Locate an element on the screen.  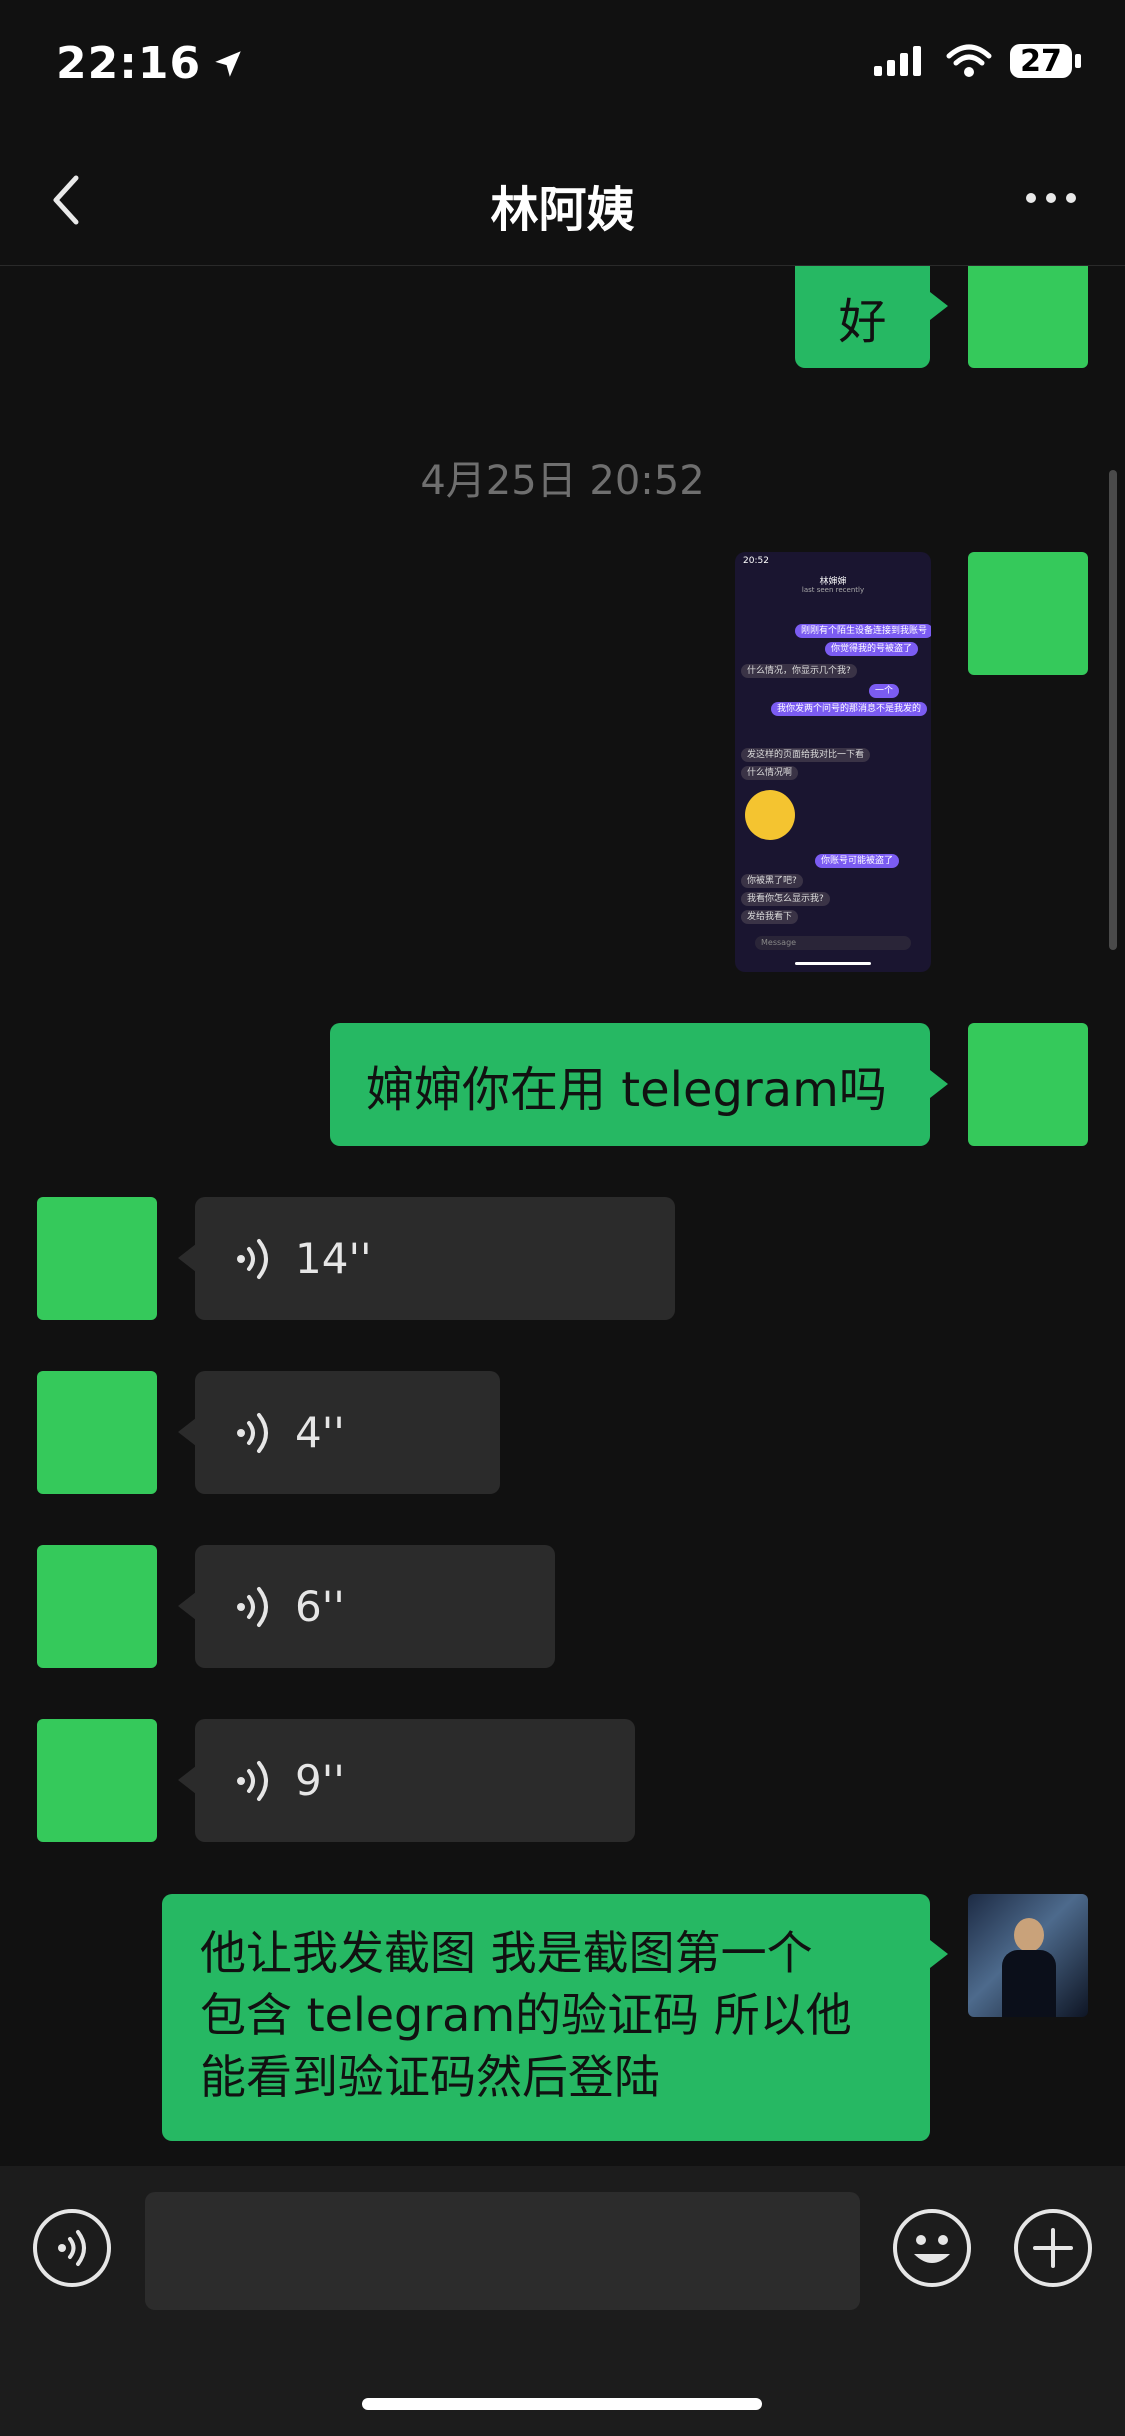
voice-message-bubble: 14'' is located at coordinates (435, 1258).